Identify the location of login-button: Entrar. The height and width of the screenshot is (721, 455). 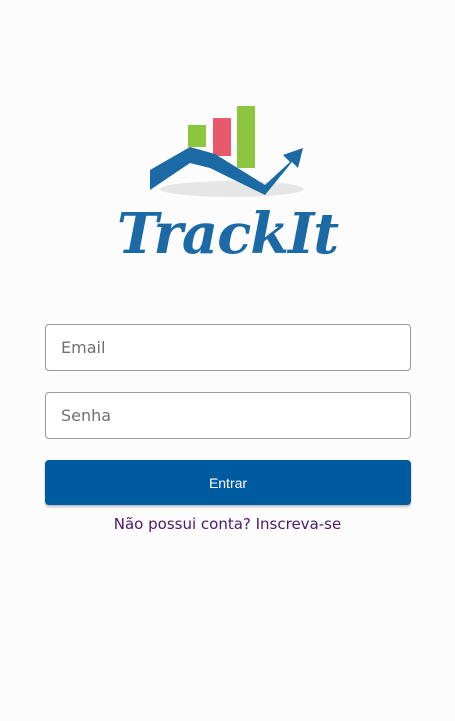
(228, 482).